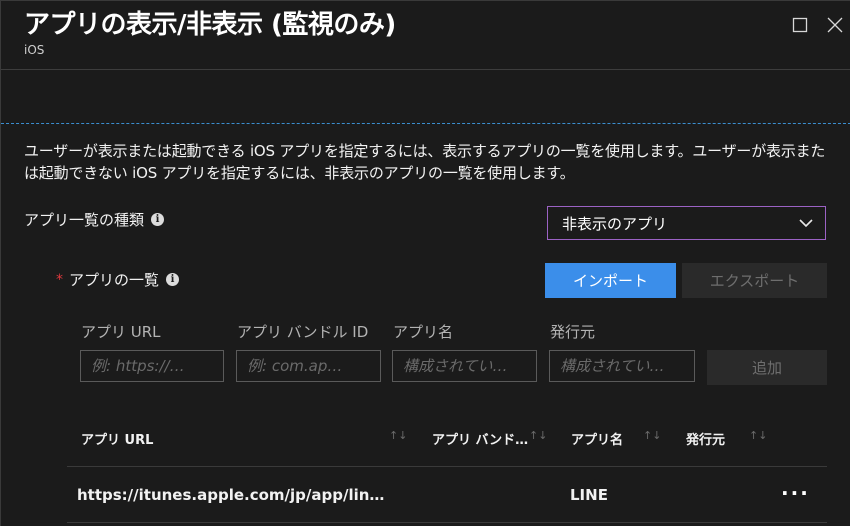 This screenshot has height=526, width=850. What do you see at coordinates (610, 280) in the screenshot?
I see `import-button: インポート` at bounding box center [610, 280].